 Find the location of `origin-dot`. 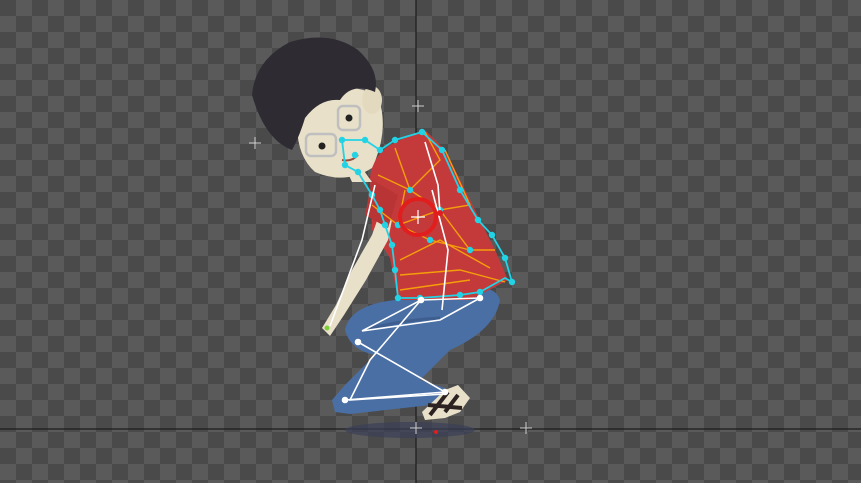

origin-dot is located at coordinates (436, 432).